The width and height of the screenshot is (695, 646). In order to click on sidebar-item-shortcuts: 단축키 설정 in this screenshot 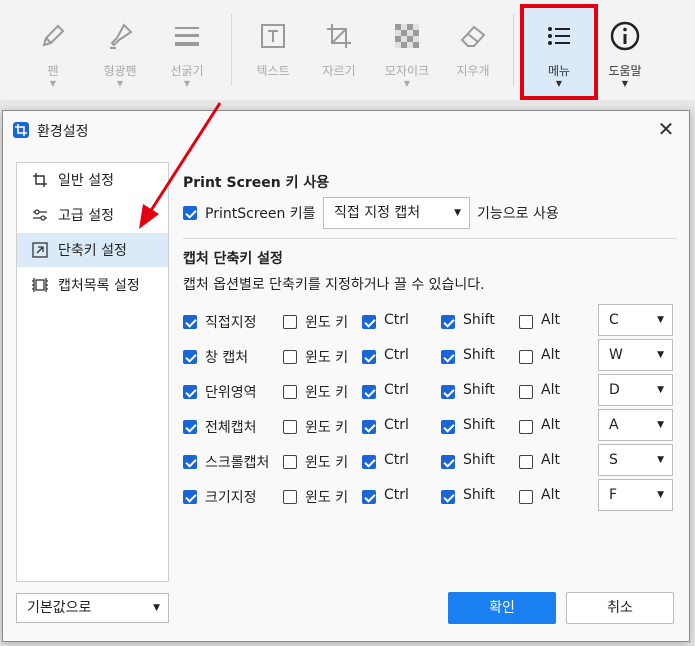, I will do `click(92, 250)`.